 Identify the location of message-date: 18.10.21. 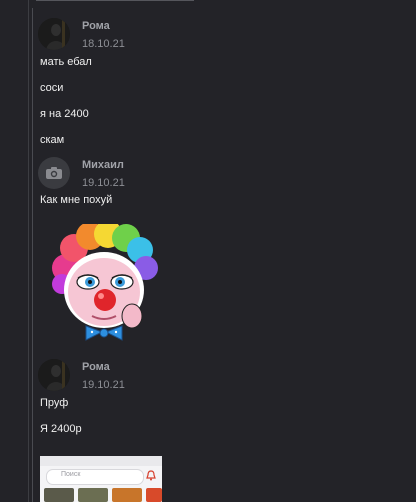
(103, 44).